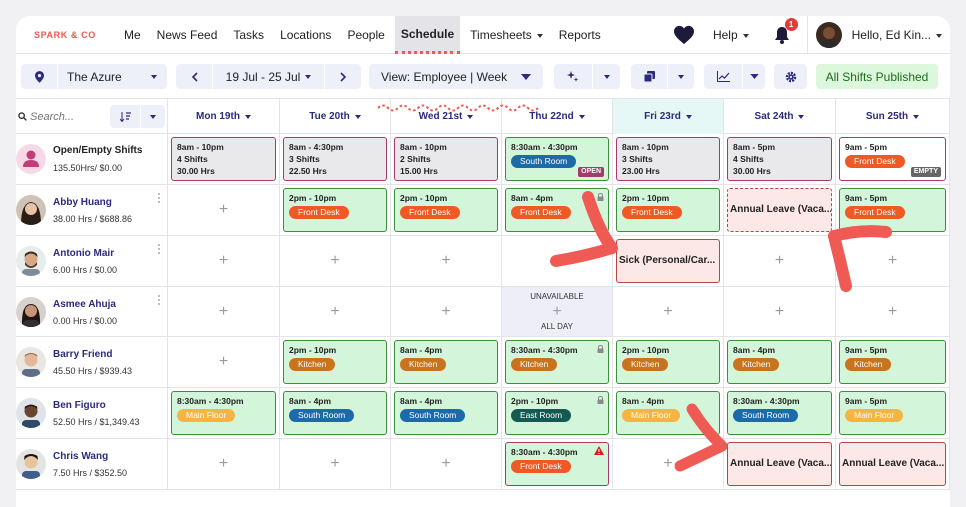 Image resolution: width=966 pixels, height=507 pixels. What do you see at coordinates (92, 261) in the screenshot?
I see `employee-cell: Antonio Mair 6.00 Hrs / $0.00` at bounding box center [92, 261].